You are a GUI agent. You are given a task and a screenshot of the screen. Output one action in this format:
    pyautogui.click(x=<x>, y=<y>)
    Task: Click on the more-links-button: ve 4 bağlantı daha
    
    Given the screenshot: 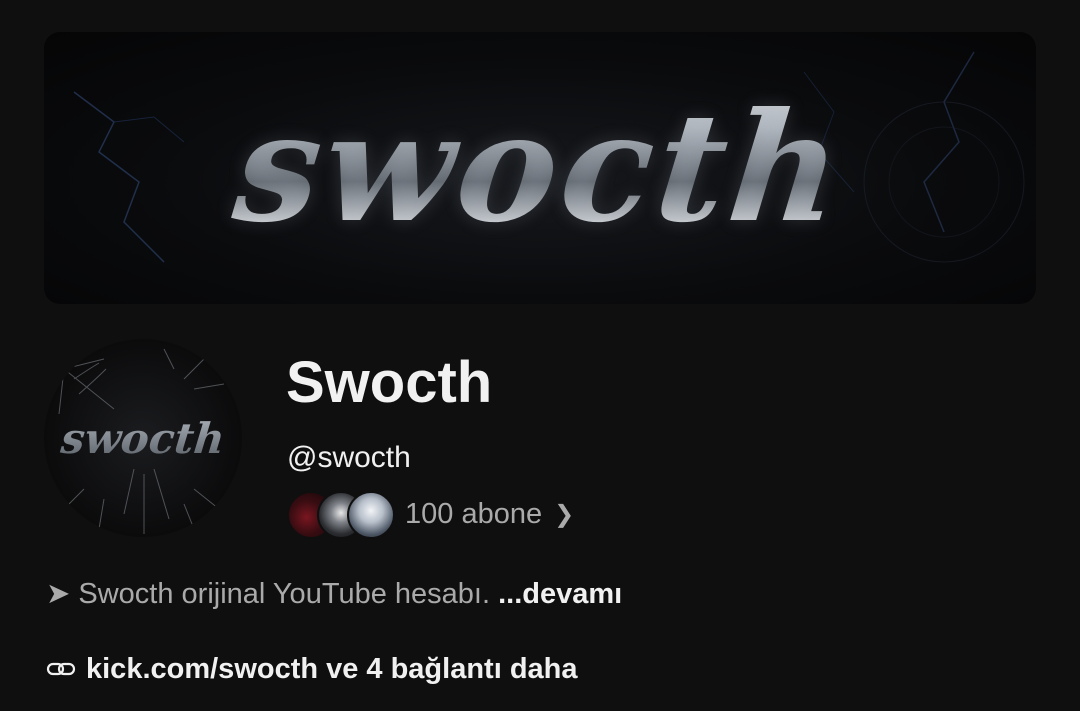 What is the action you would take?
    pyautogui.click(x=451, y=669)
    